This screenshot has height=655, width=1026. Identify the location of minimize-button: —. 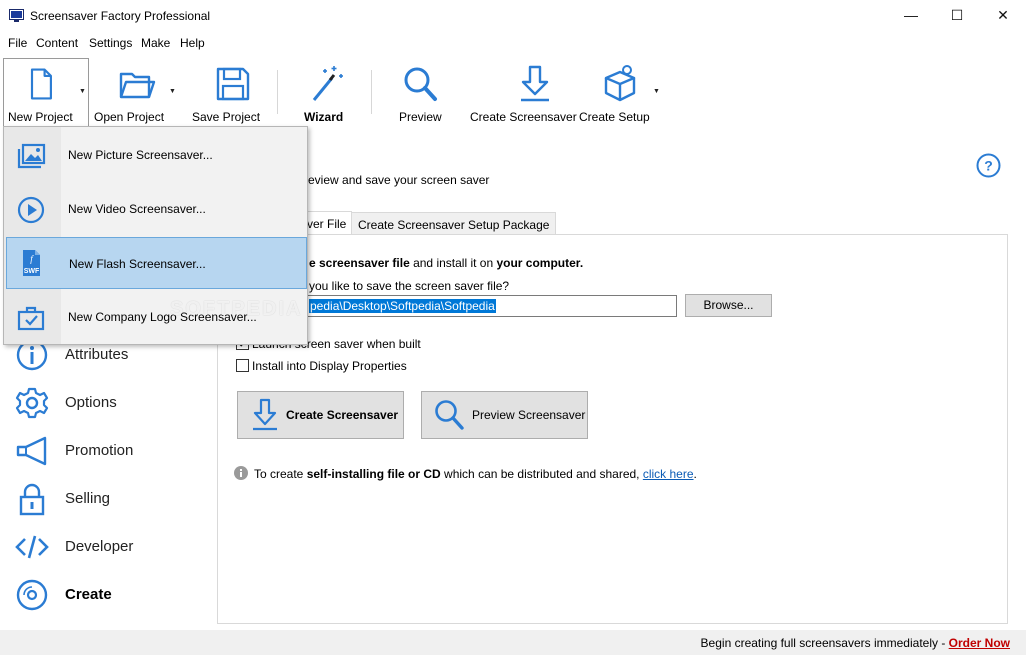
(911, 15).